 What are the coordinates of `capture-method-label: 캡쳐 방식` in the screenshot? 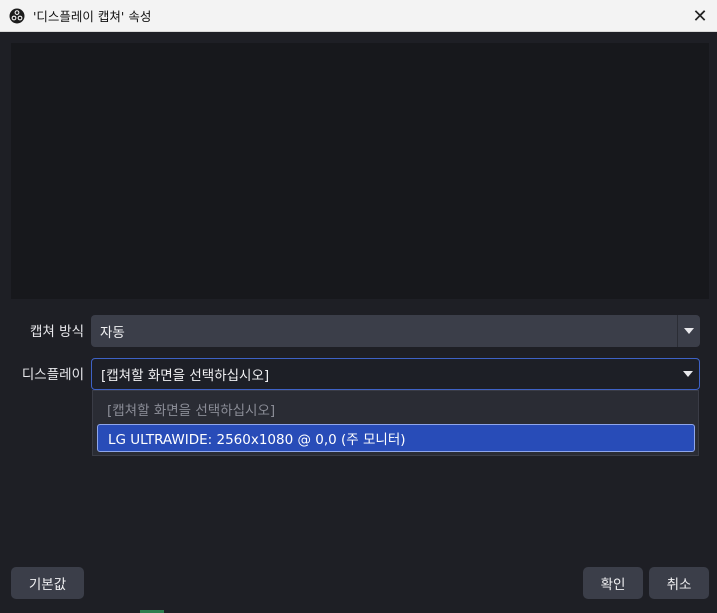 It's located at (57, 332).